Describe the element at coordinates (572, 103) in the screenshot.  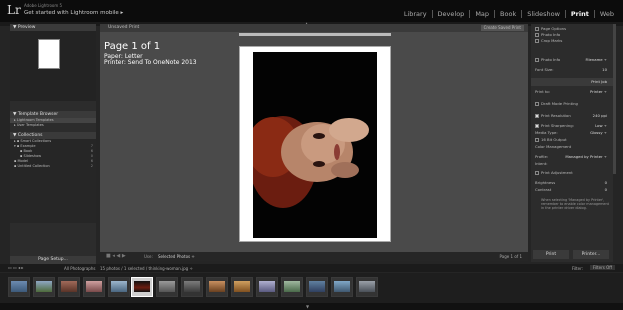
I see `setting-row: Draft Mode Printing` at that location.